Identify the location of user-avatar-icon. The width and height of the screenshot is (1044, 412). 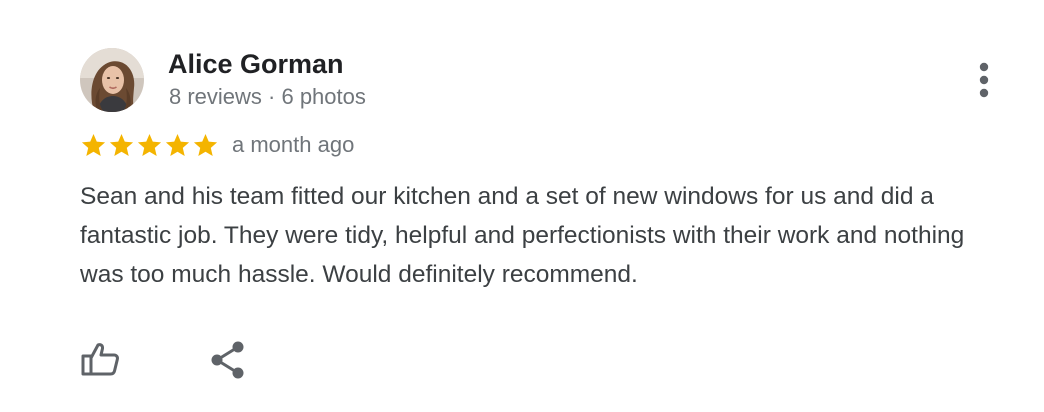
(112, 80).